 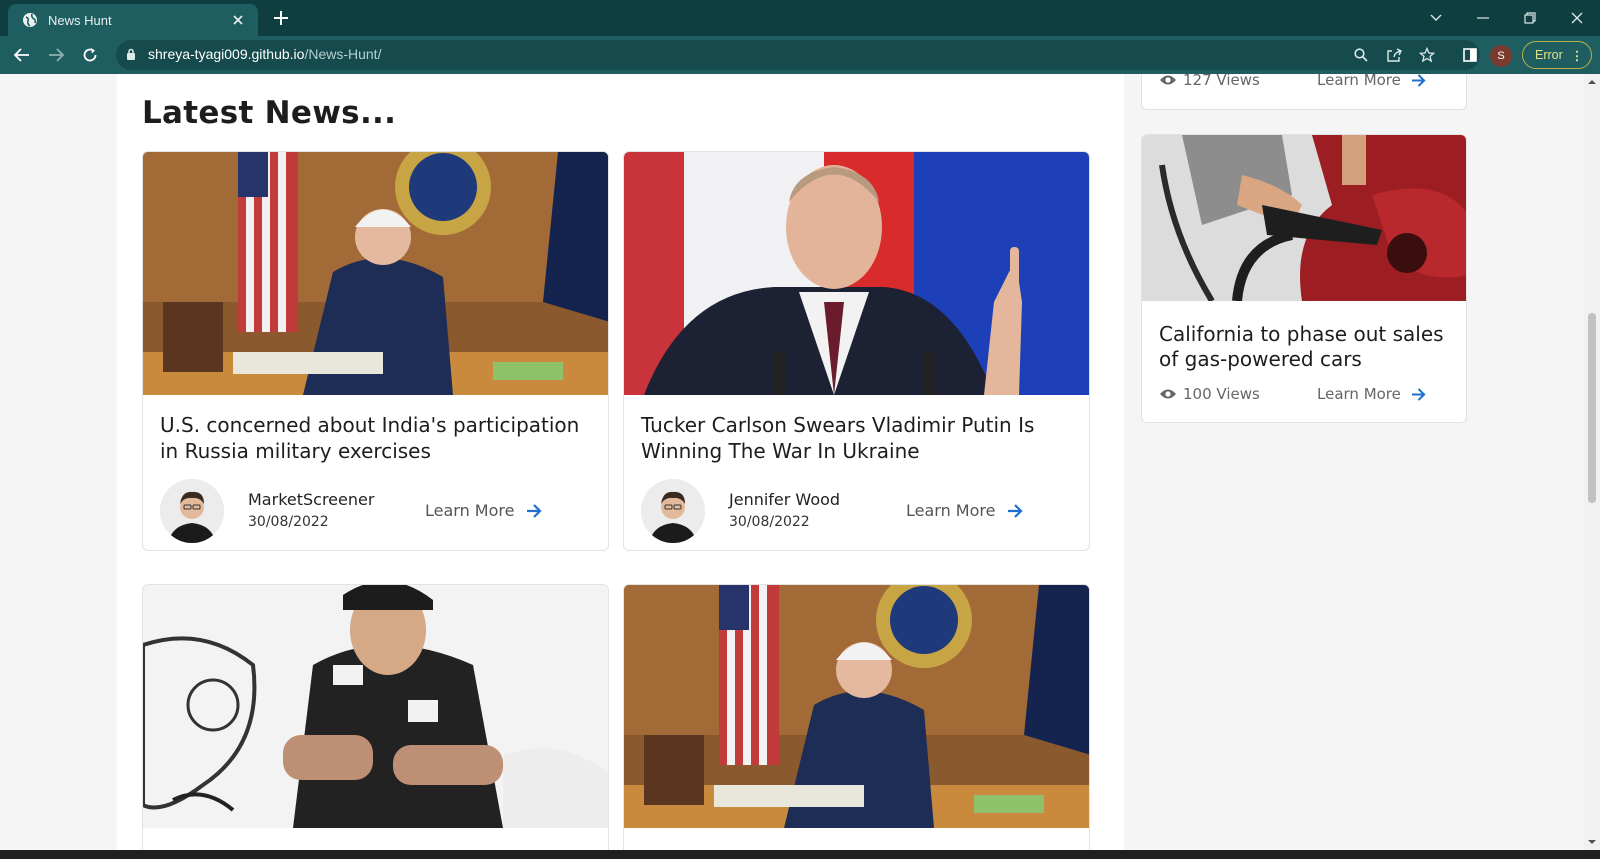 I want to click on chevron-down-icon, so click(x=1436, y=18).